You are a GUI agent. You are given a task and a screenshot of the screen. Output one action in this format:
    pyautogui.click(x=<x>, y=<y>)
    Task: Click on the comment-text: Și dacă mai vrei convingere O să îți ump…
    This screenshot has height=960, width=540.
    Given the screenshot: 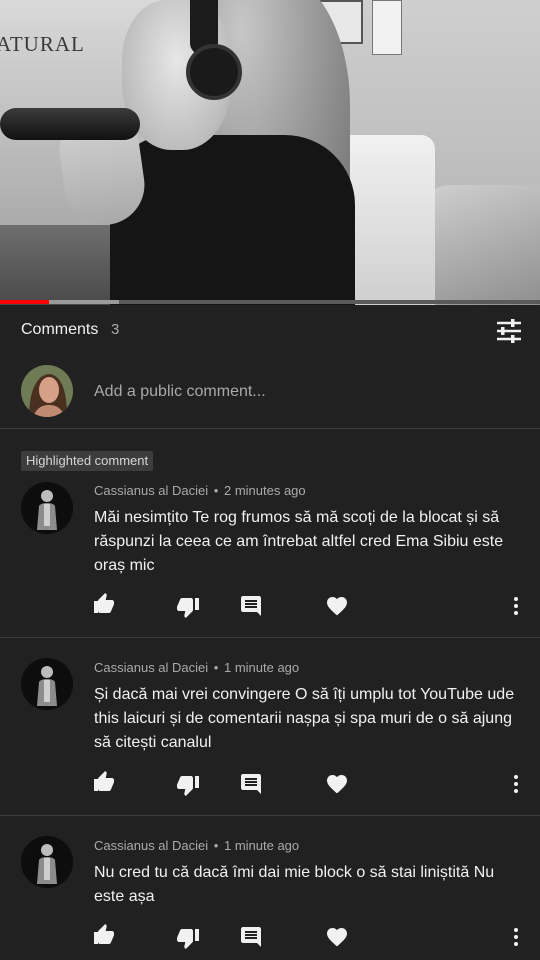 What is the action you would take?
    pyautogui.click(x=304, y=718)
    